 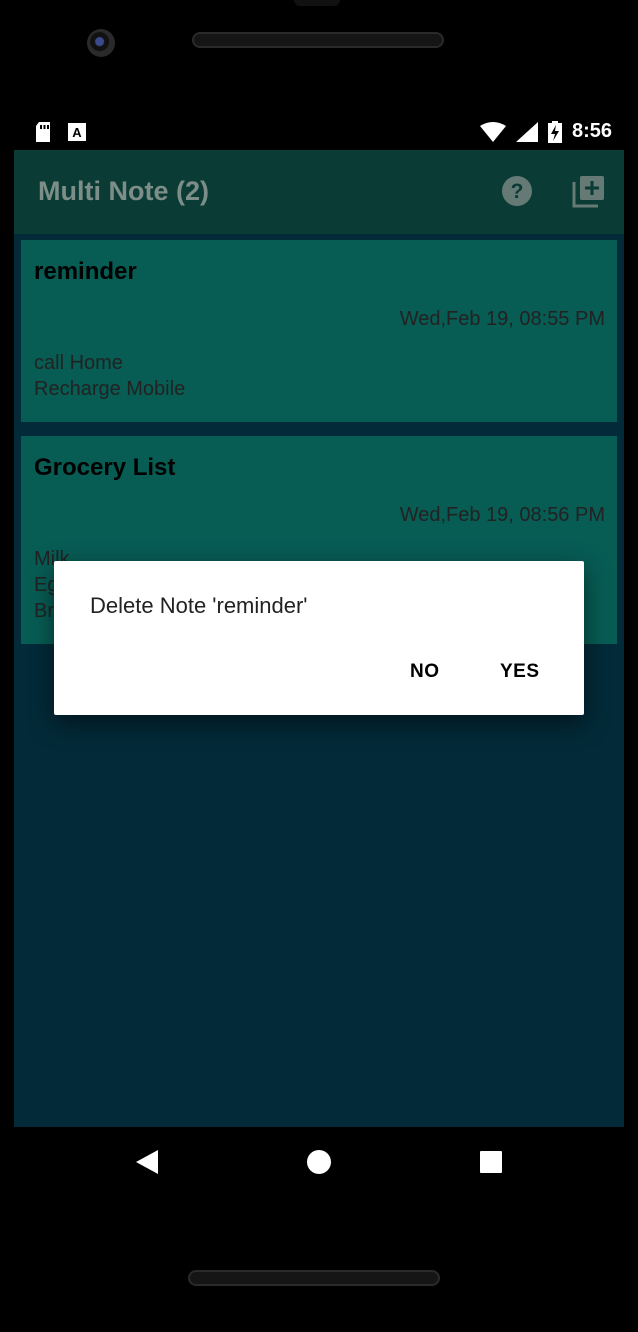 I want to click on wifi-icon, so click(x=492, y=131).